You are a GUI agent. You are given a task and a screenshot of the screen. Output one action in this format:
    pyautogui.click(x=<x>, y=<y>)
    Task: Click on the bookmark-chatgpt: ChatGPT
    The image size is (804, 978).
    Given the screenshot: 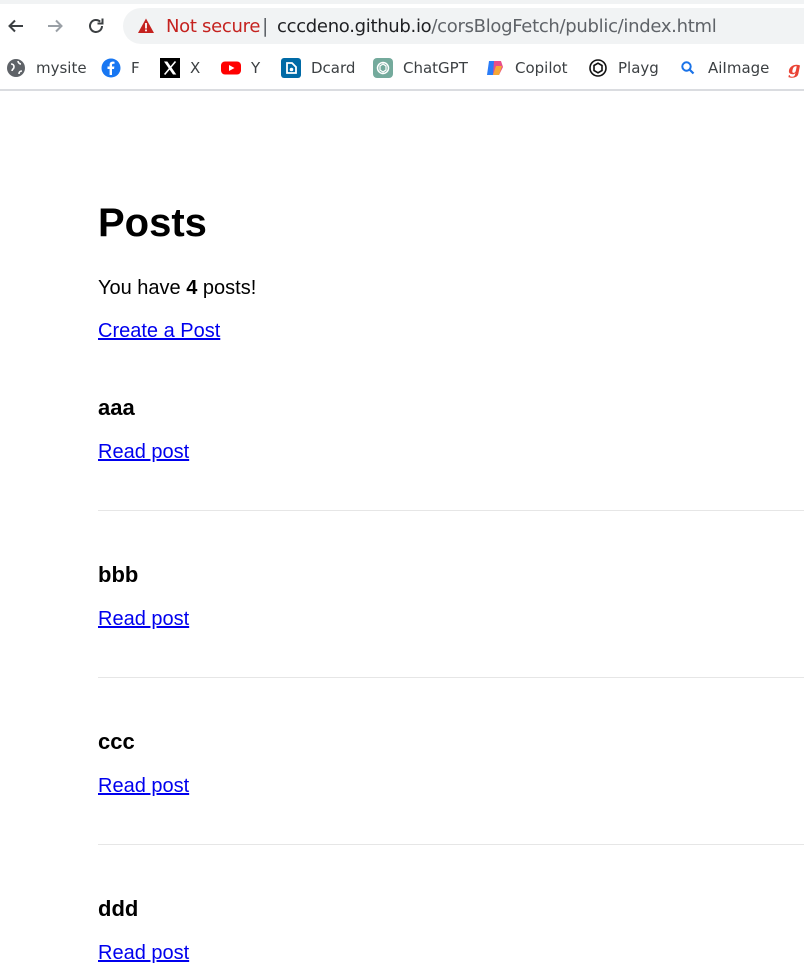 What is the action you would take?
    pyautogui.click(x=420, y=68)
    